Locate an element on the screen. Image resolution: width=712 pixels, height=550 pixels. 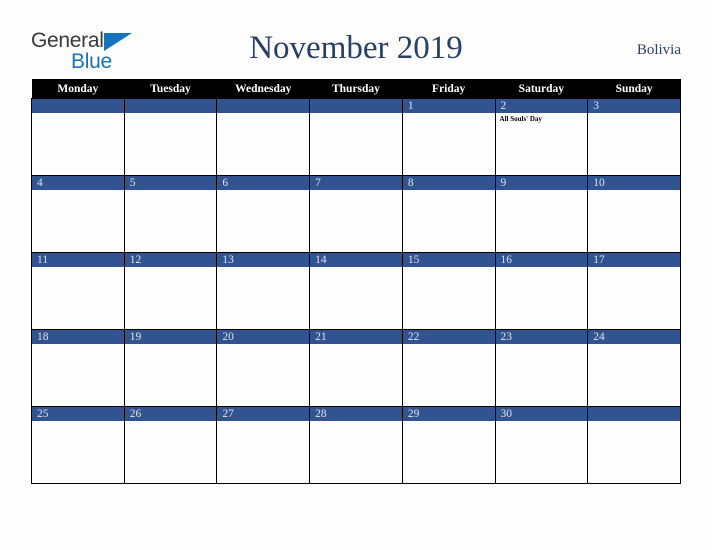
calendar-day-cell: 6 is located at coordinates (263, 214).